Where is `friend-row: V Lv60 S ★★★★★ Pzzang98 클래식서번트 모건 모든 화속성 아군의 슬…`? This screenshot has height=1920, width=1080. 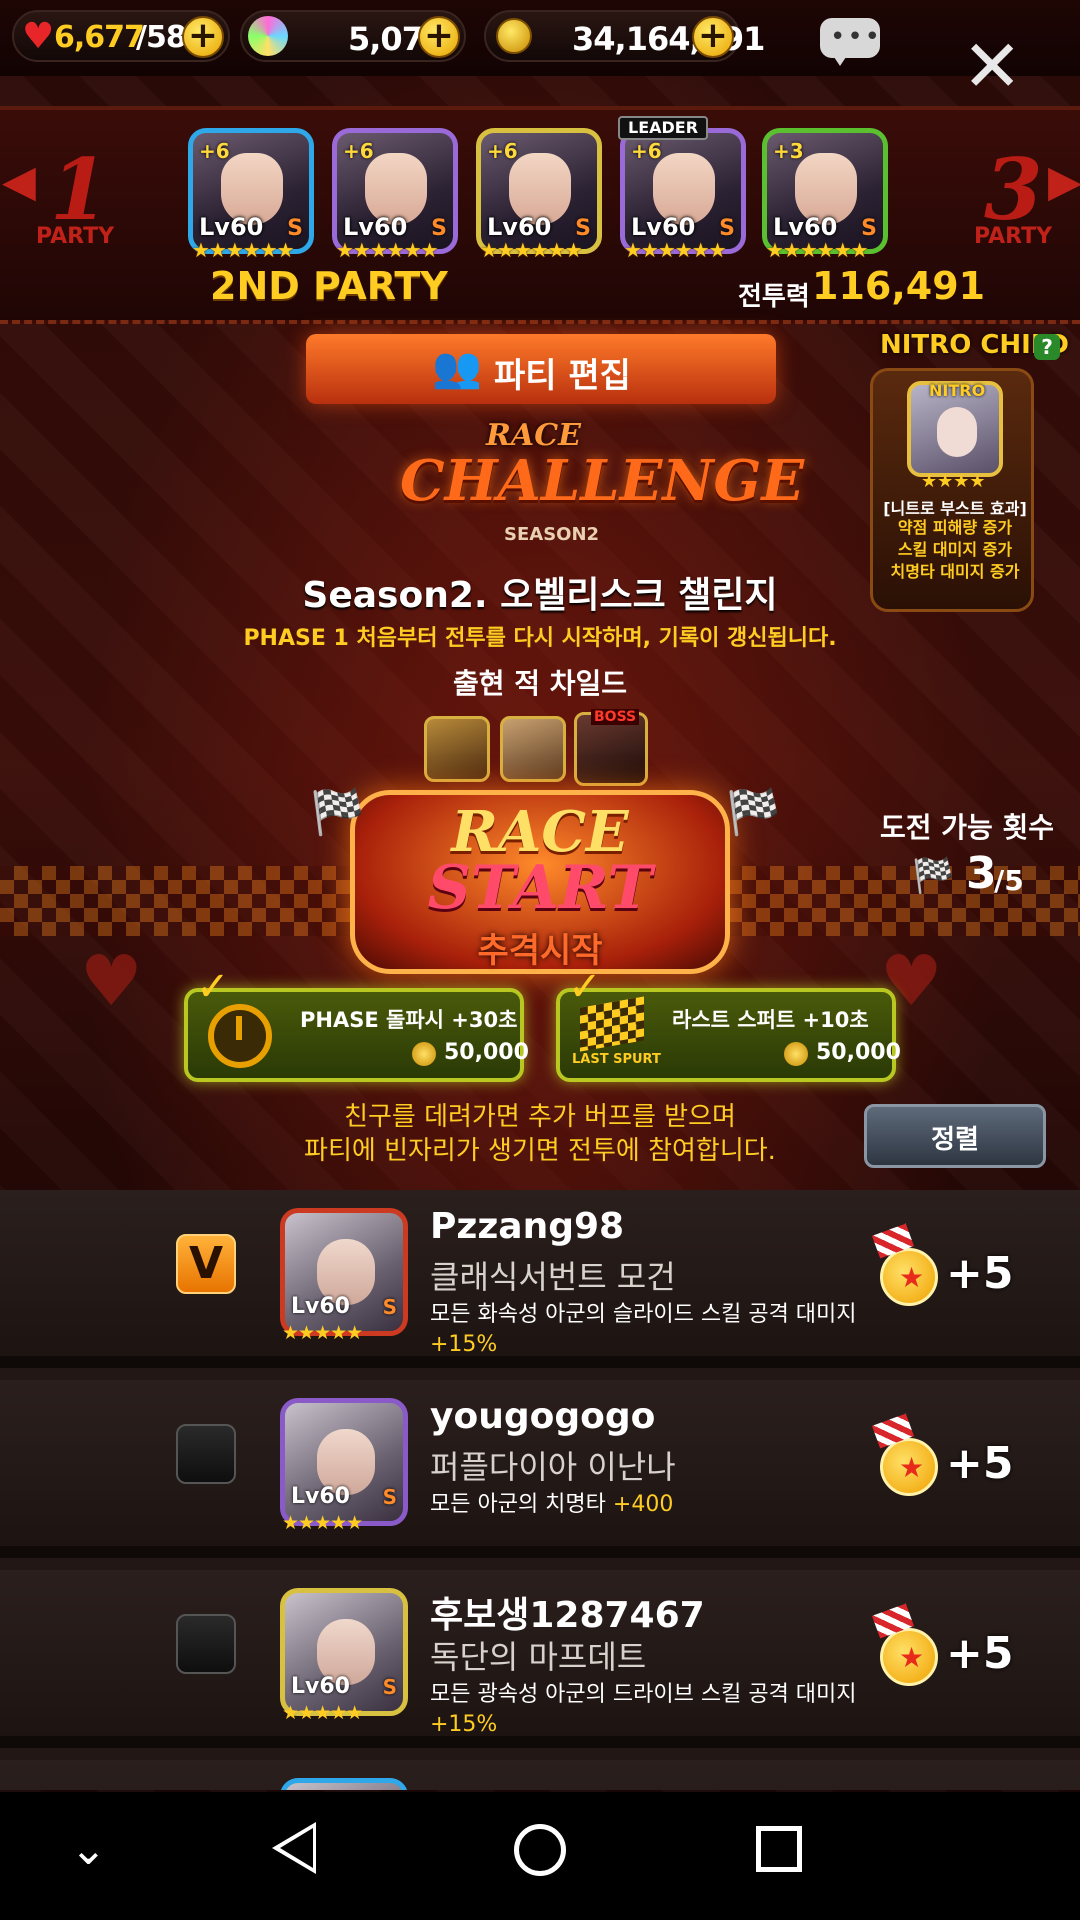
friend-row: V Lv60 S ★★★★★ Pzzang98 클래식서번트 모건 모든 화속성 아군의 슬… is located at coordinates (540, 1279).